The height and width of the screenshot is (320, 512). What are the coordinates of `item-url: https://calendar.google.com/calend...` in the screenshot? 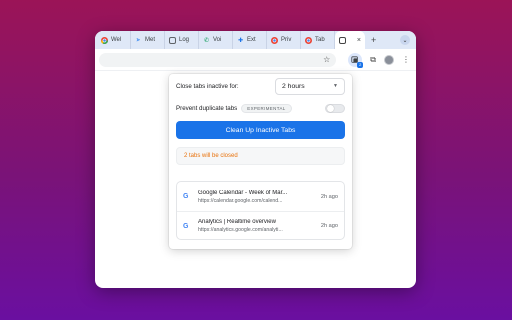 It's located at (240, 200).